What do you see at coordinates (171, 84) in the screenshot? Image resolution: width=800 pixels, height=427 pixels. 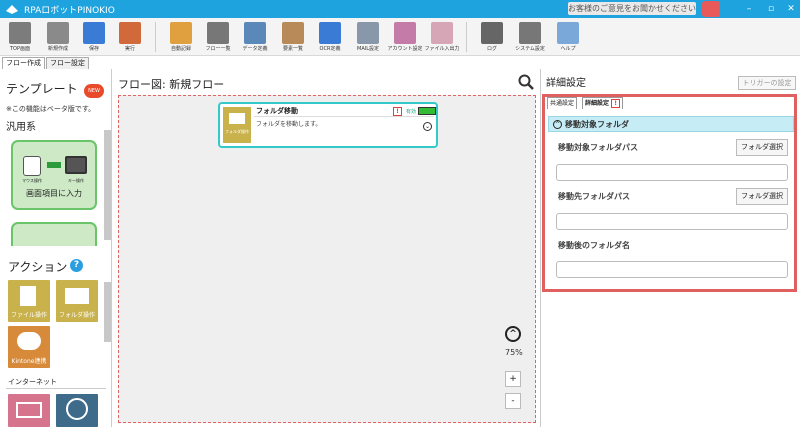 I see `flow-title: フロー図: 新規フロー` at bounding box center [171, 84].